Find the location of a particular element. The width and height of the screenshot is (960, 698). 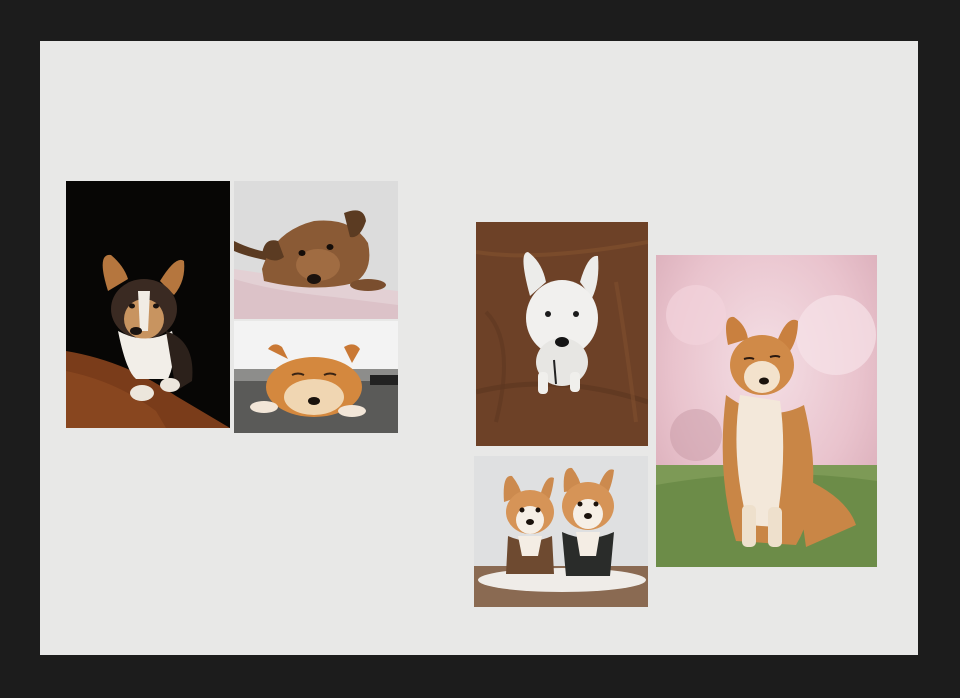

shiba-sitting-cherry-blossom-icon is located at coordinates (766, 411).